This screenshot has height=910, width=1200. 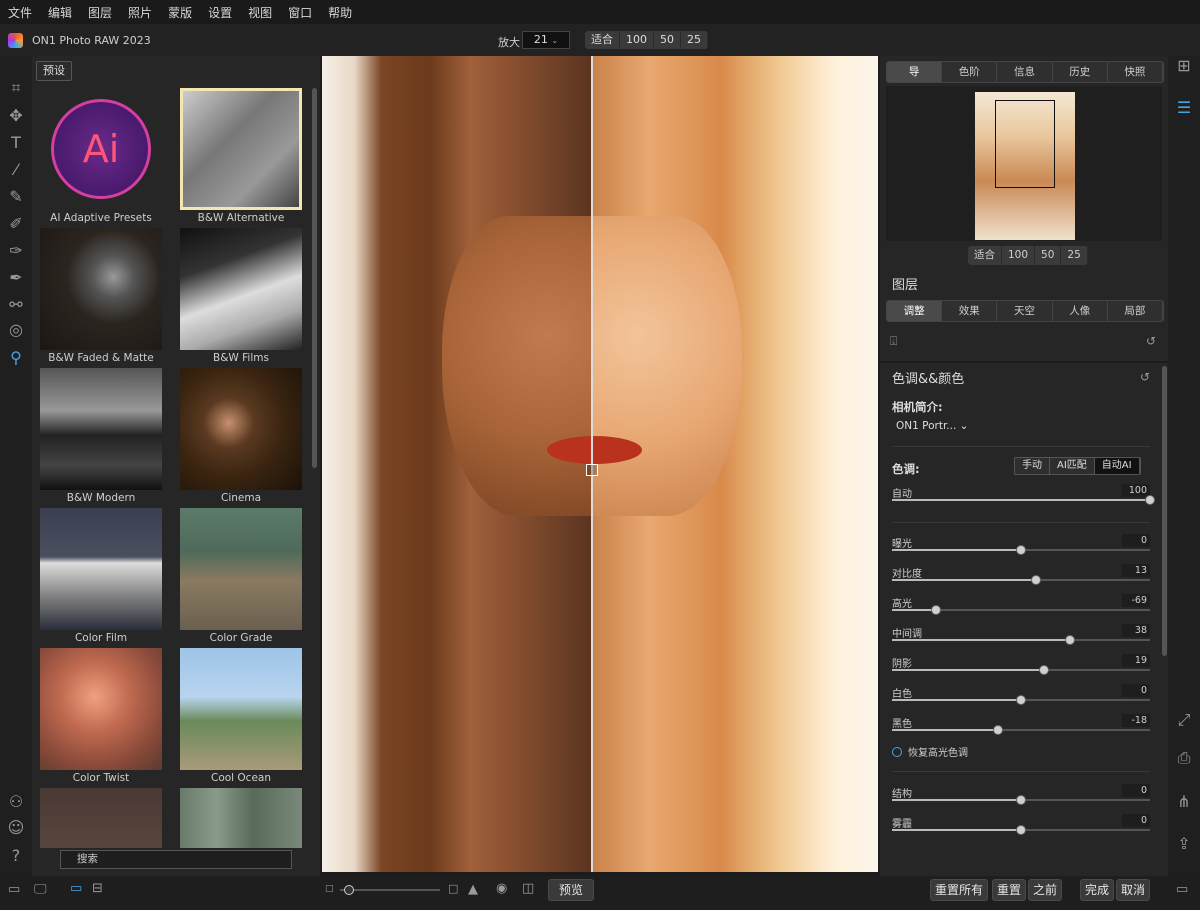 What do you see at coordinates (1072, 466) in the screenshot?
I see `ai-match-button: AI匹配` at bounding box center [1072, 466].